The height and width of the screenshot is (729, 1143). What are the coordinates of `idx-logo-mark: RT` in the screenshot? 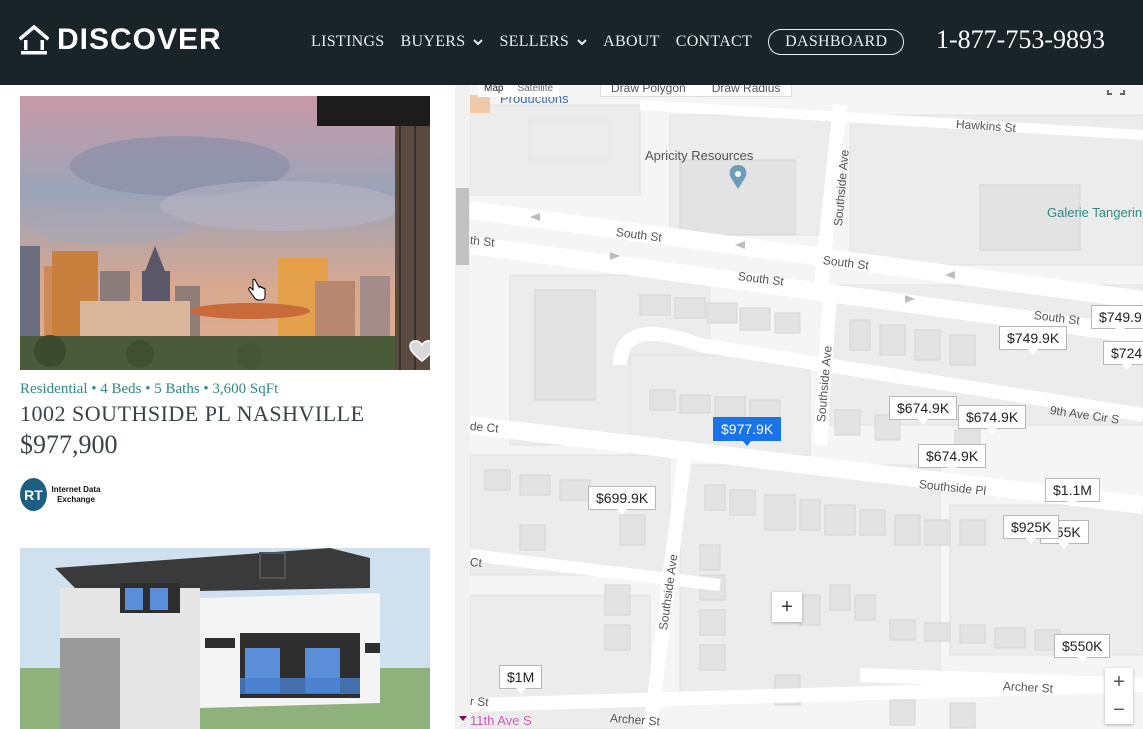 It's located at (33, 494).